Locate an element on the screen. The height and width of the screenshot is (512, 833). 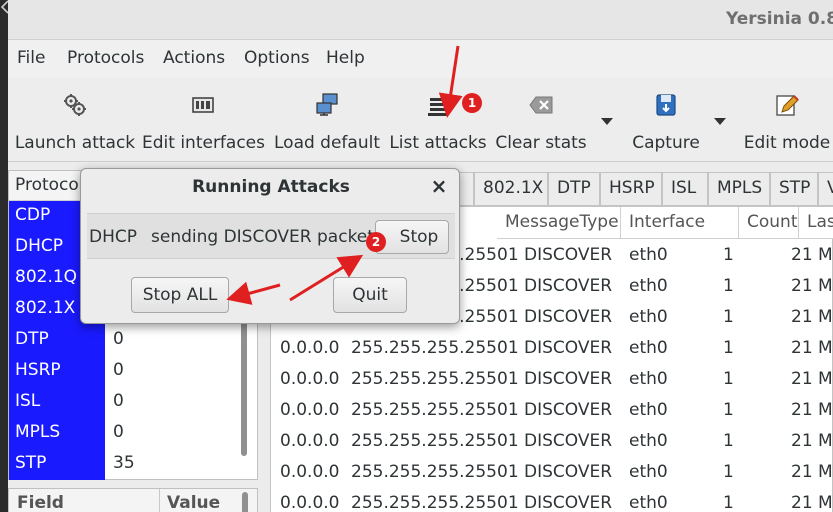
protocol-name: HSRP is located at coordinates (57, 371).